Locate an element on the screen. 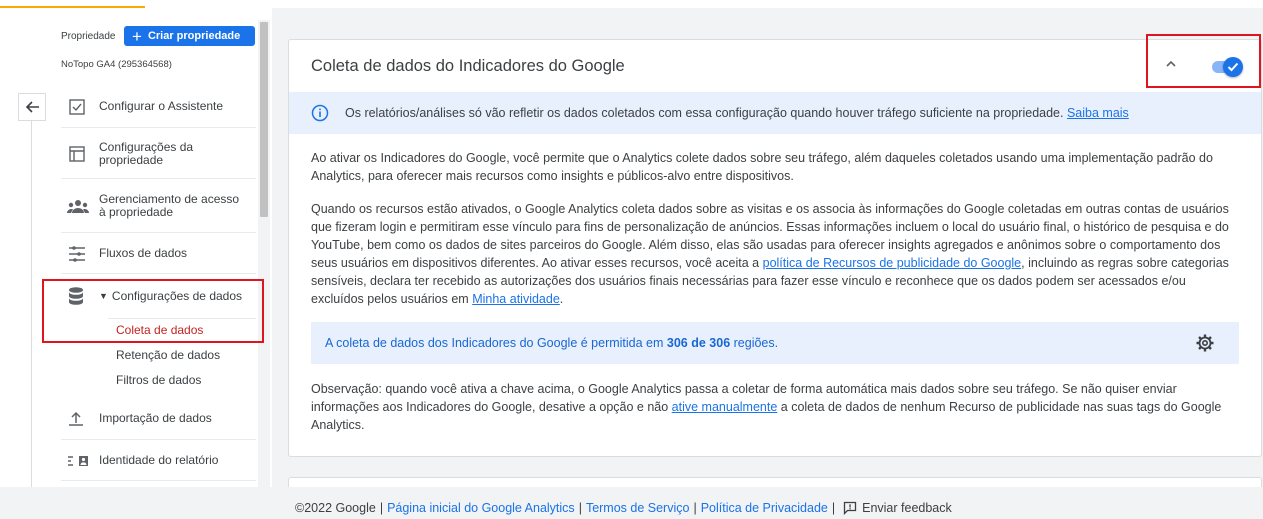 This screenshot has height=519, width=1263. create-property-button: + Criar propriedade is located at coordinates (189, 36).